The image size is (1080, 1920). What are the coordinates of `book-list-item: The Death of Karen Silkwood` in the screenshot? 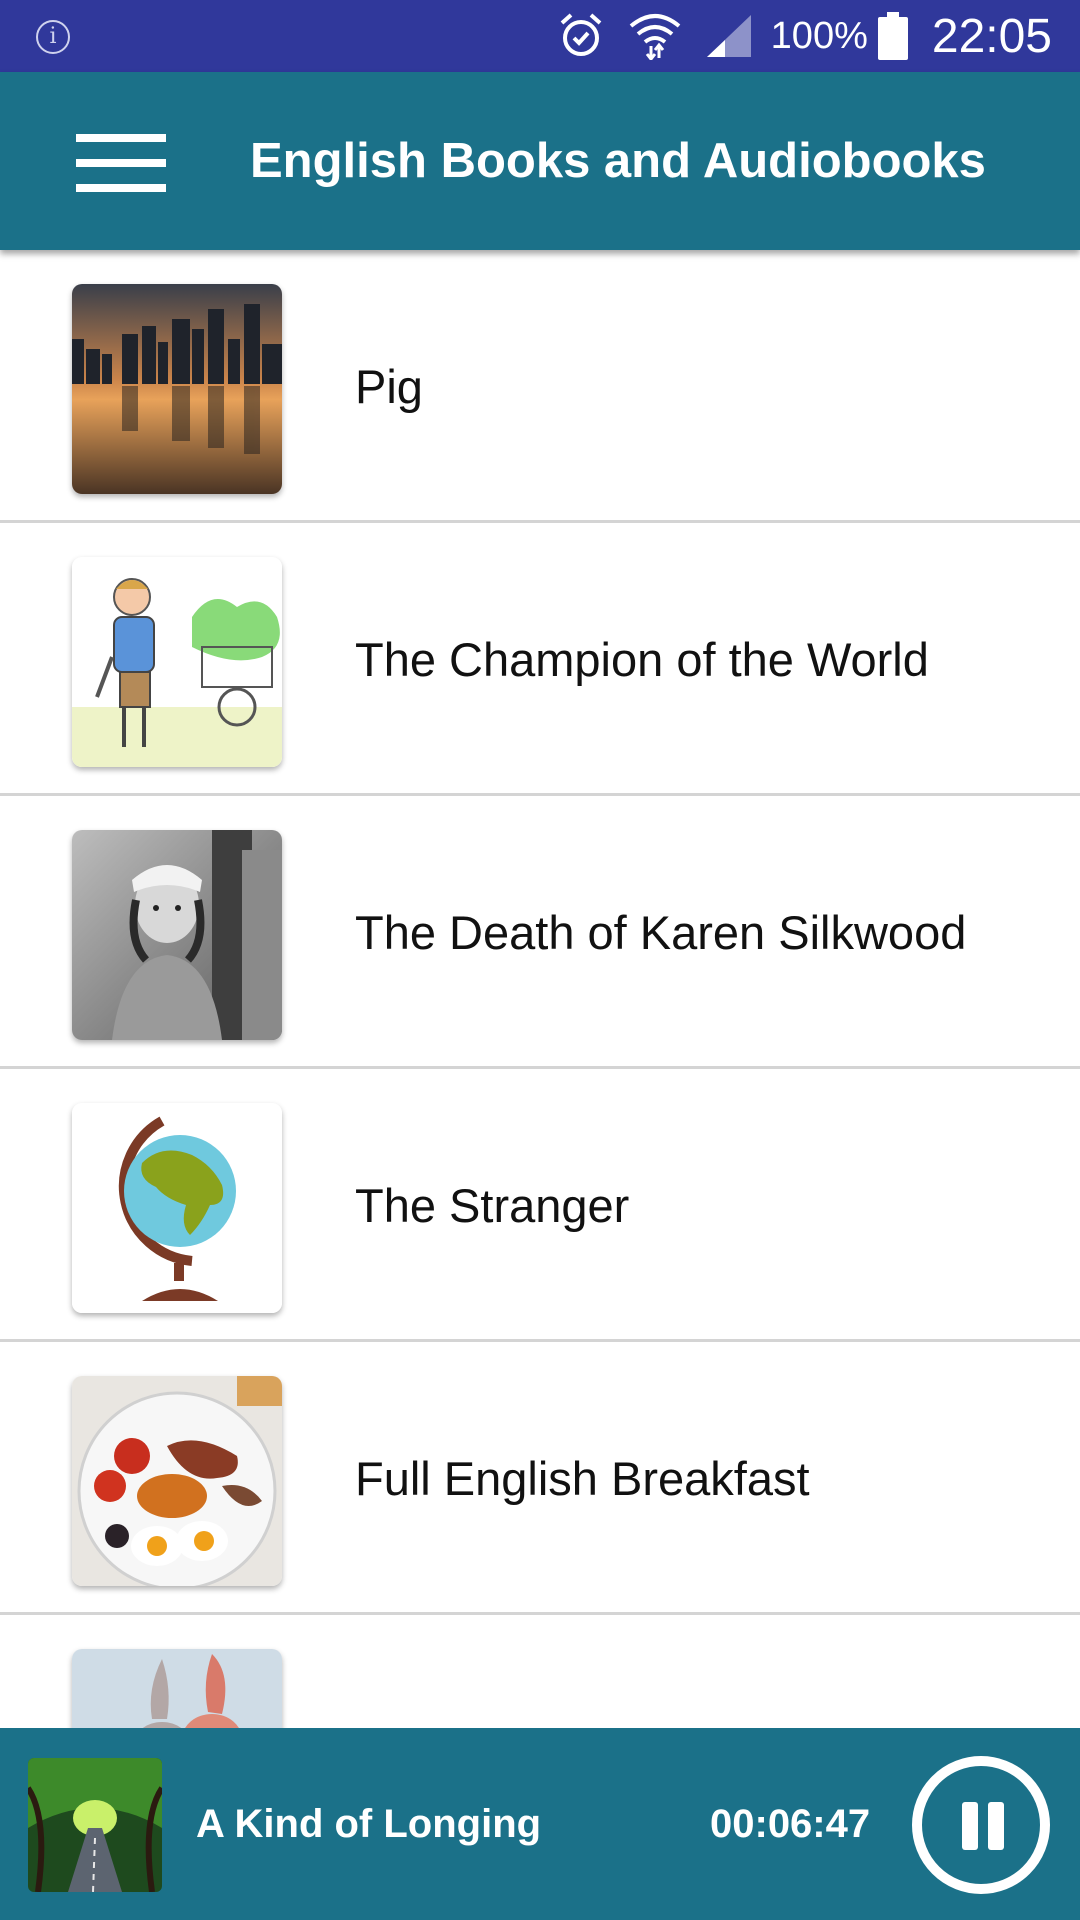 It's located at (540, 932).